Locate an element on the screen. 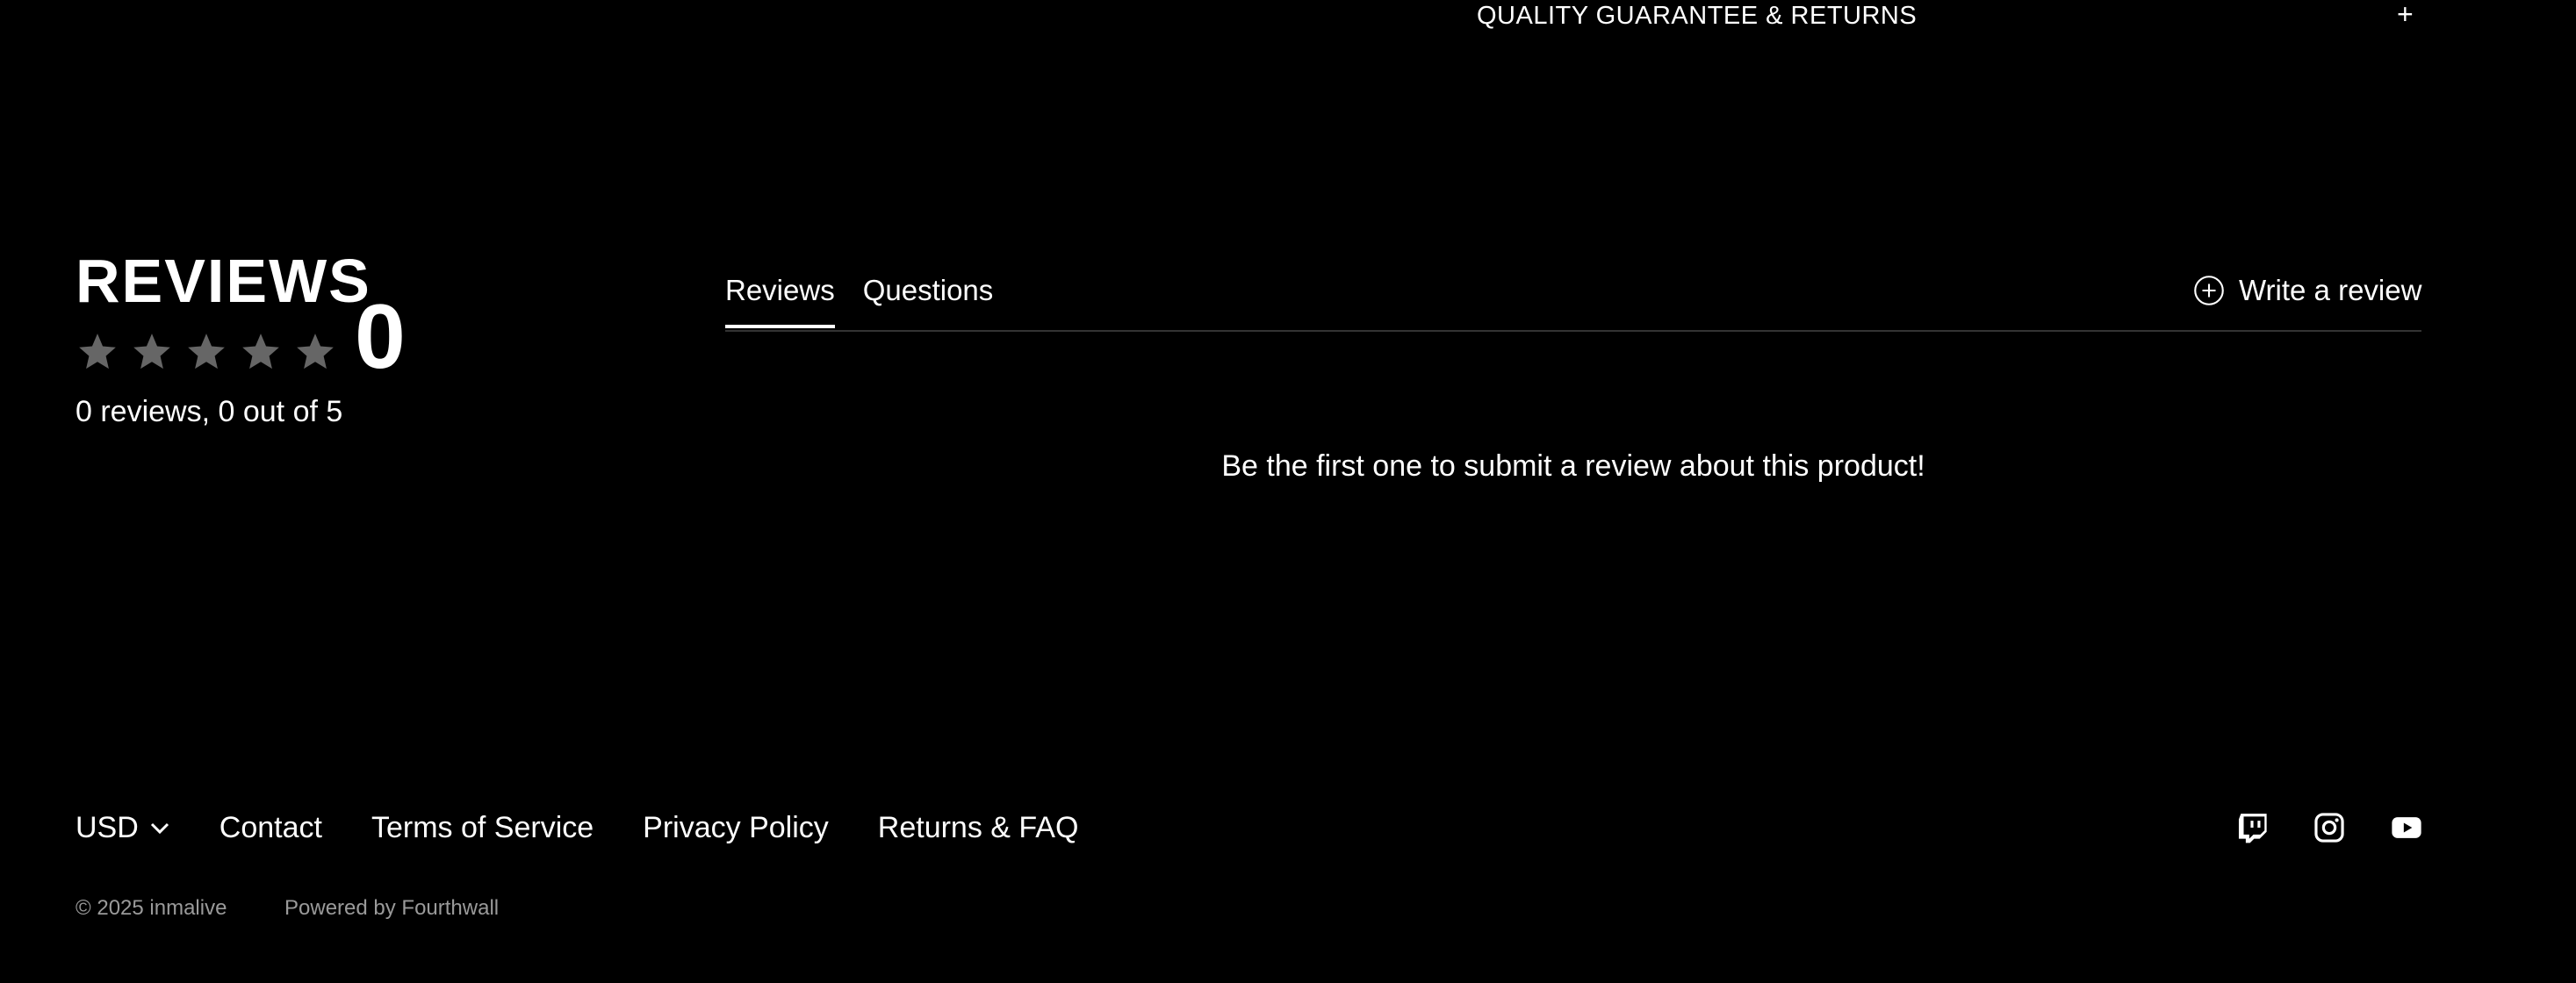  star-rating is located at coordinates (206, 352).